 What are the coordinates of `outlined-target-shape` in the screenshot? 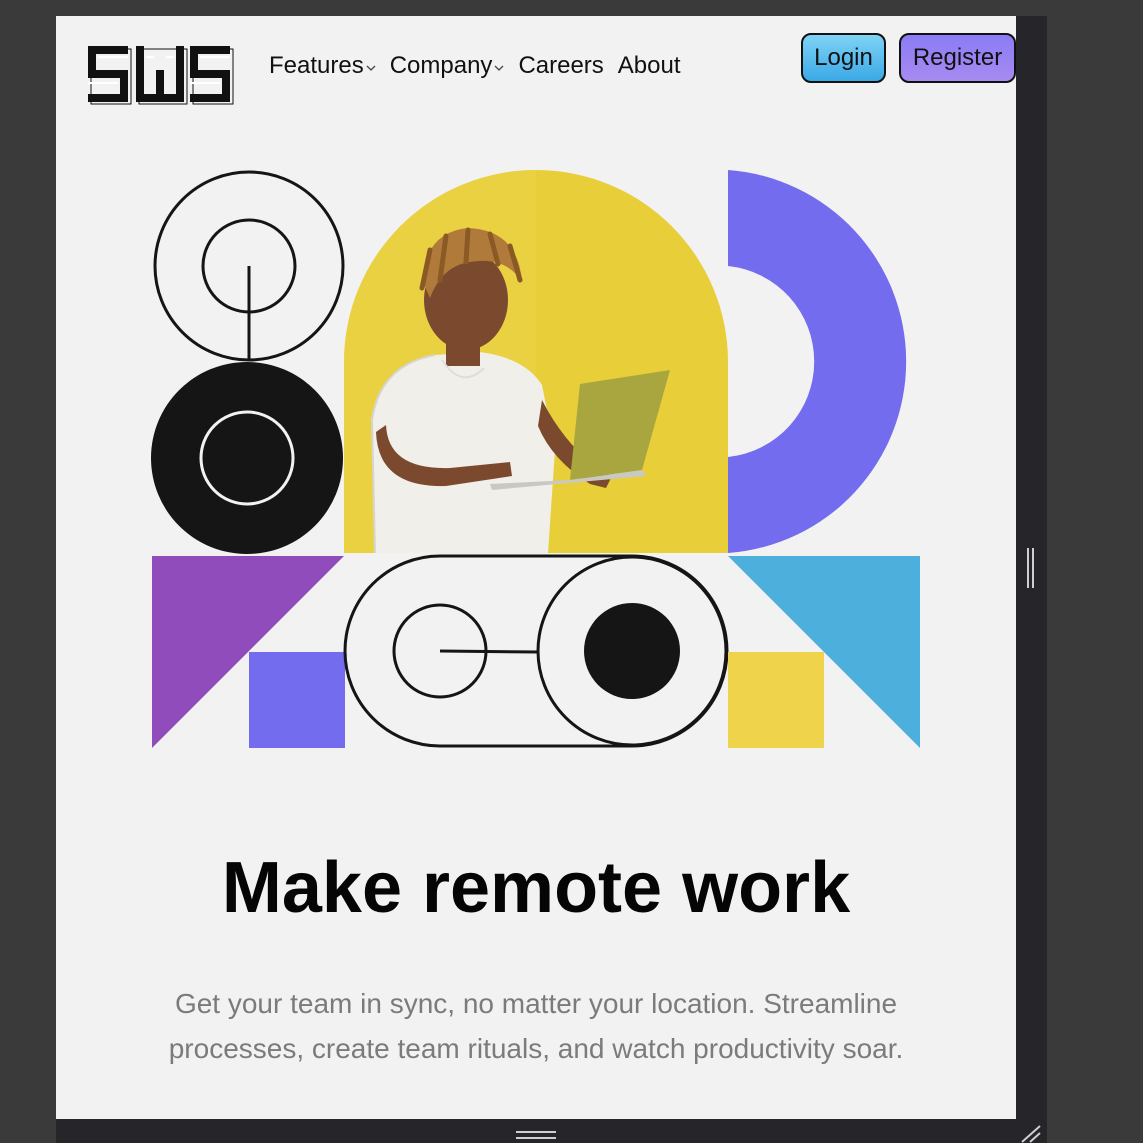 It's located at (249, 266).